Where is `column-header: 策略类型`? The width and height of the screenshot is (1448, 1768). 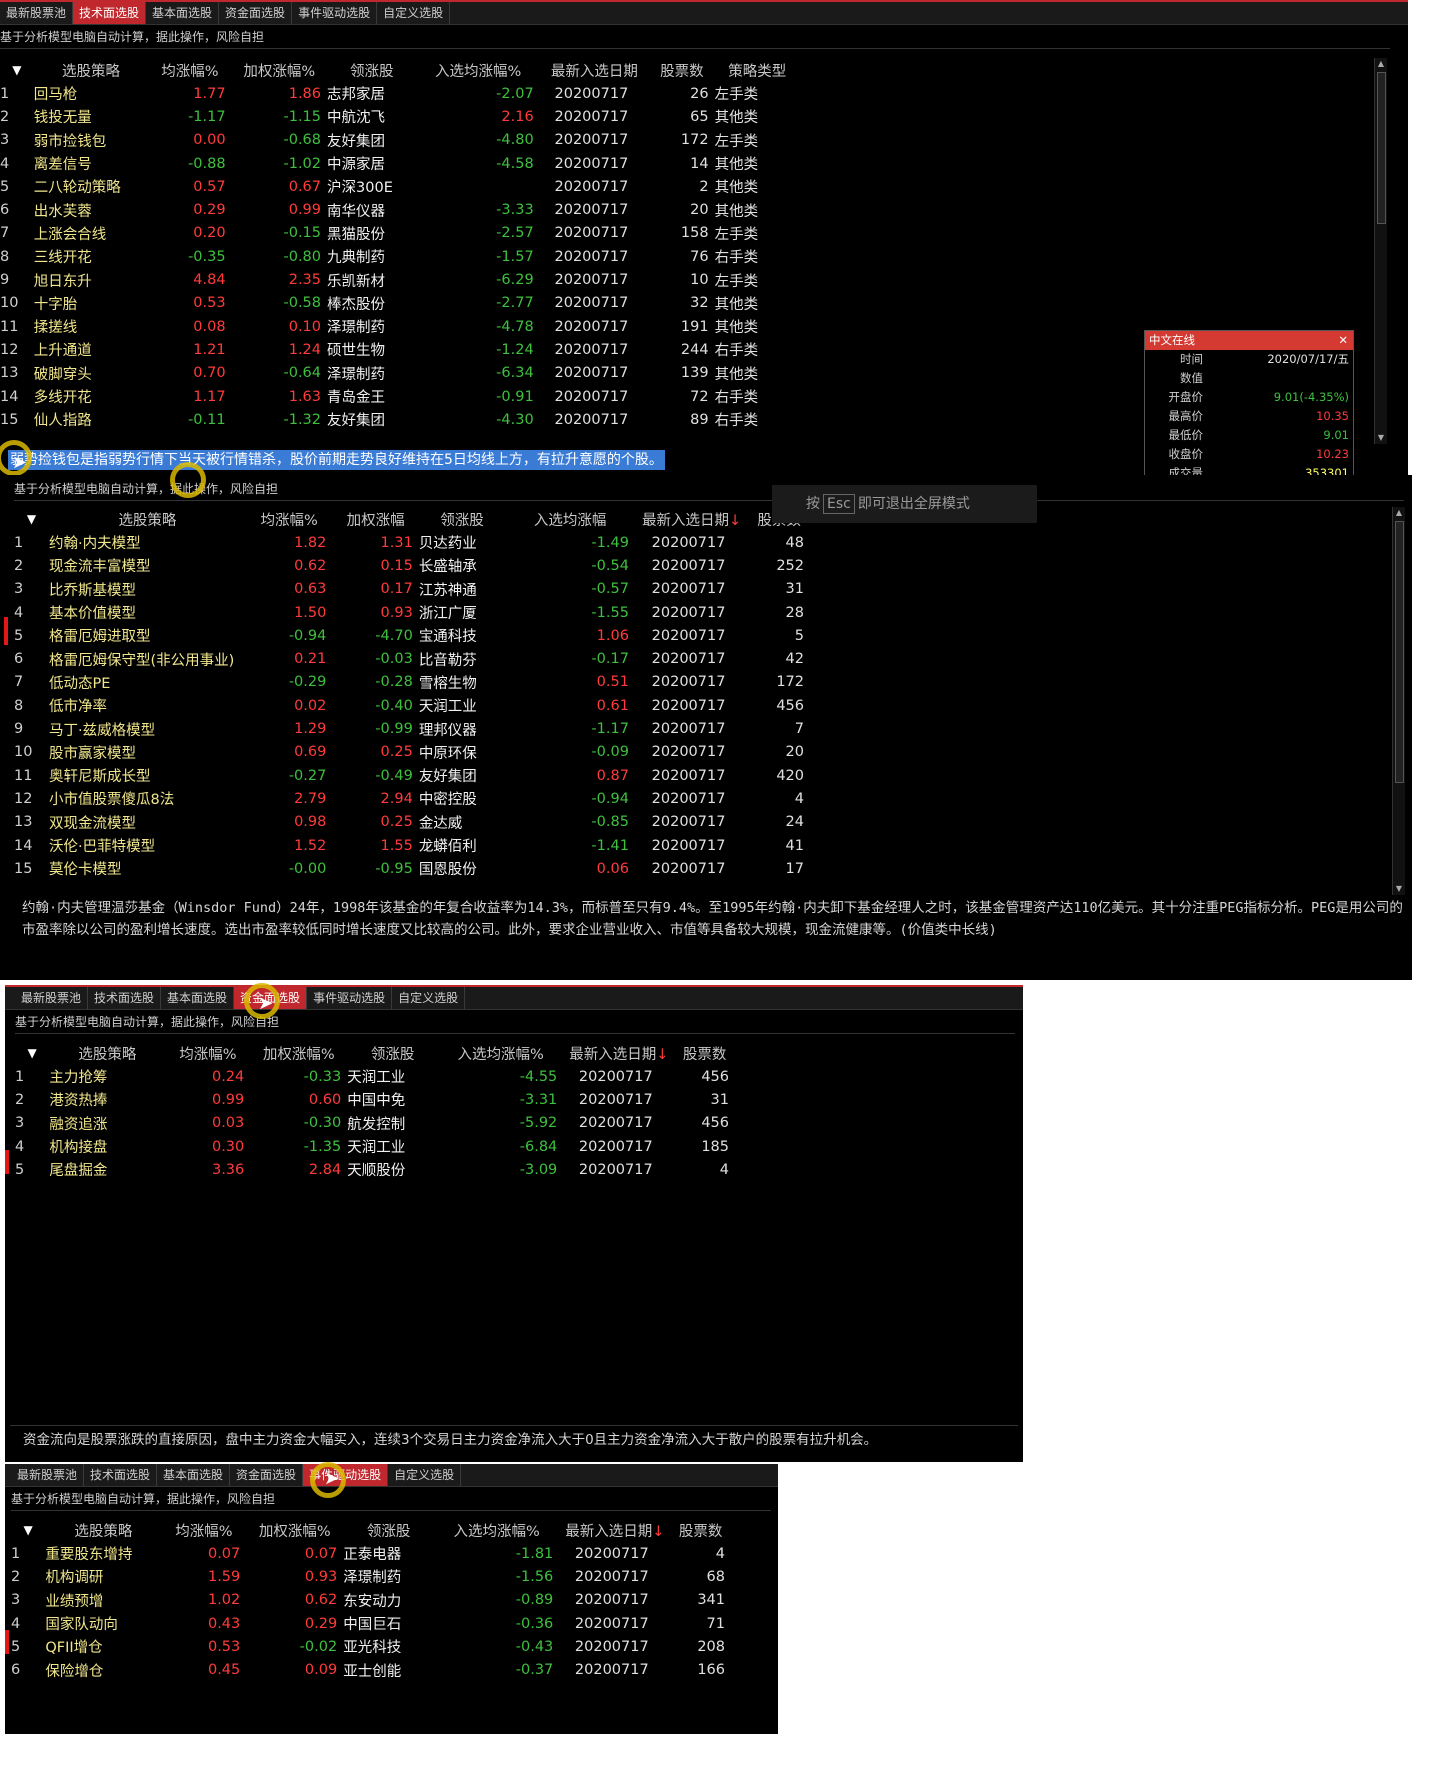 column-header: 策略类型 is located at coordinates (757, 70).